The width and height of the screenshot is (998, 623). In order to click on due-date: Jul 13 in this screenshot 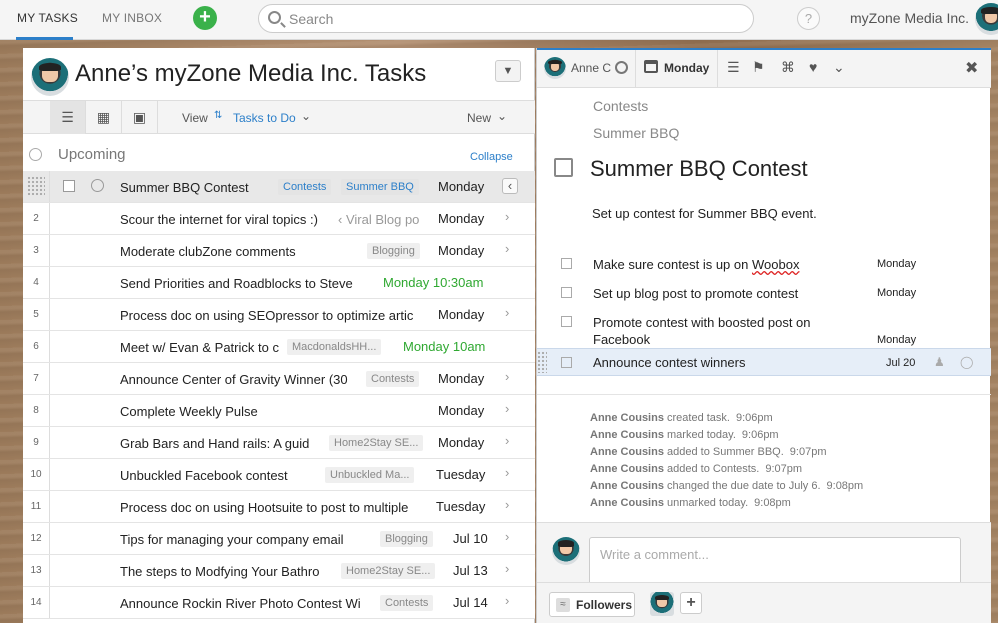, I will do `click(470, 570)`.